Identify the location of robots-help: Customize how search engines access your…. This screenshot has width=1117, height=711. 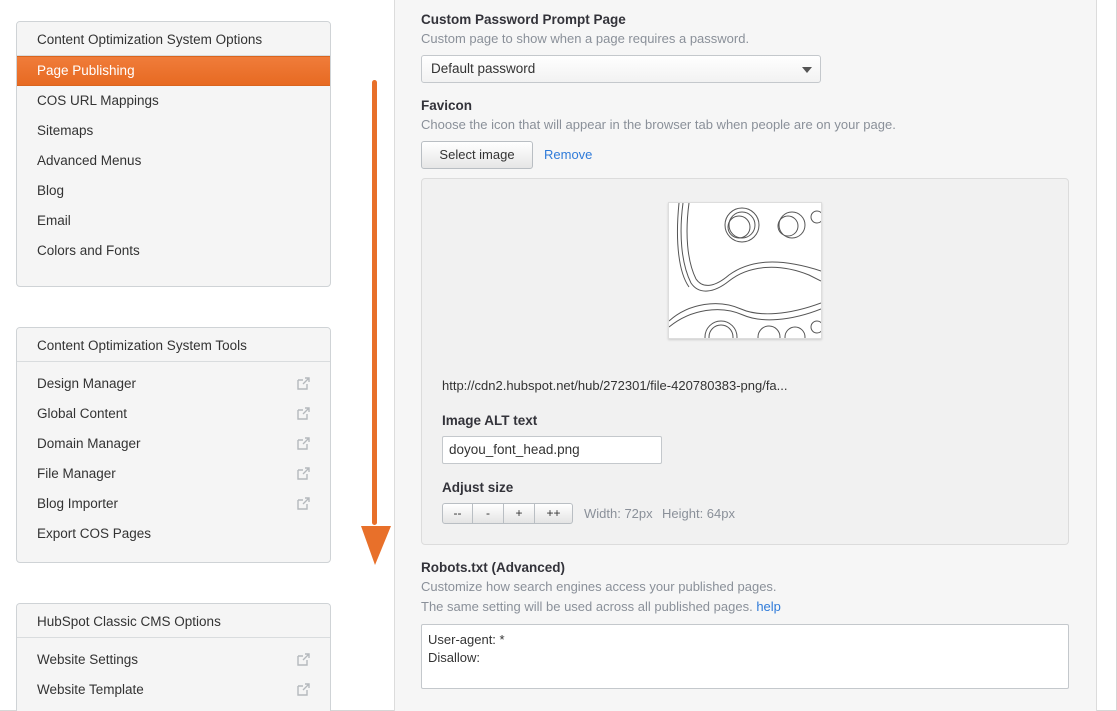
(599, 586).